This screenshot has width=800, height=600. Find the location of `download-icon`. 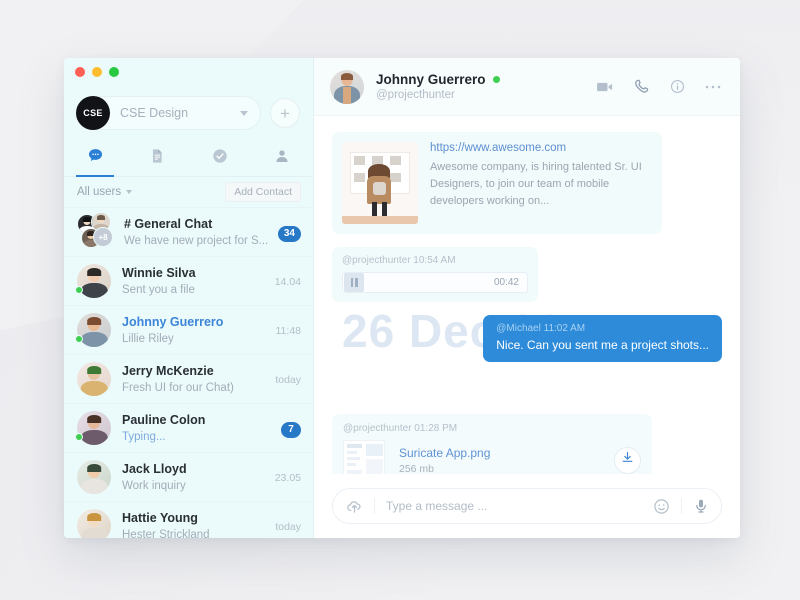

download-icon is located at coordinates (627, 460).